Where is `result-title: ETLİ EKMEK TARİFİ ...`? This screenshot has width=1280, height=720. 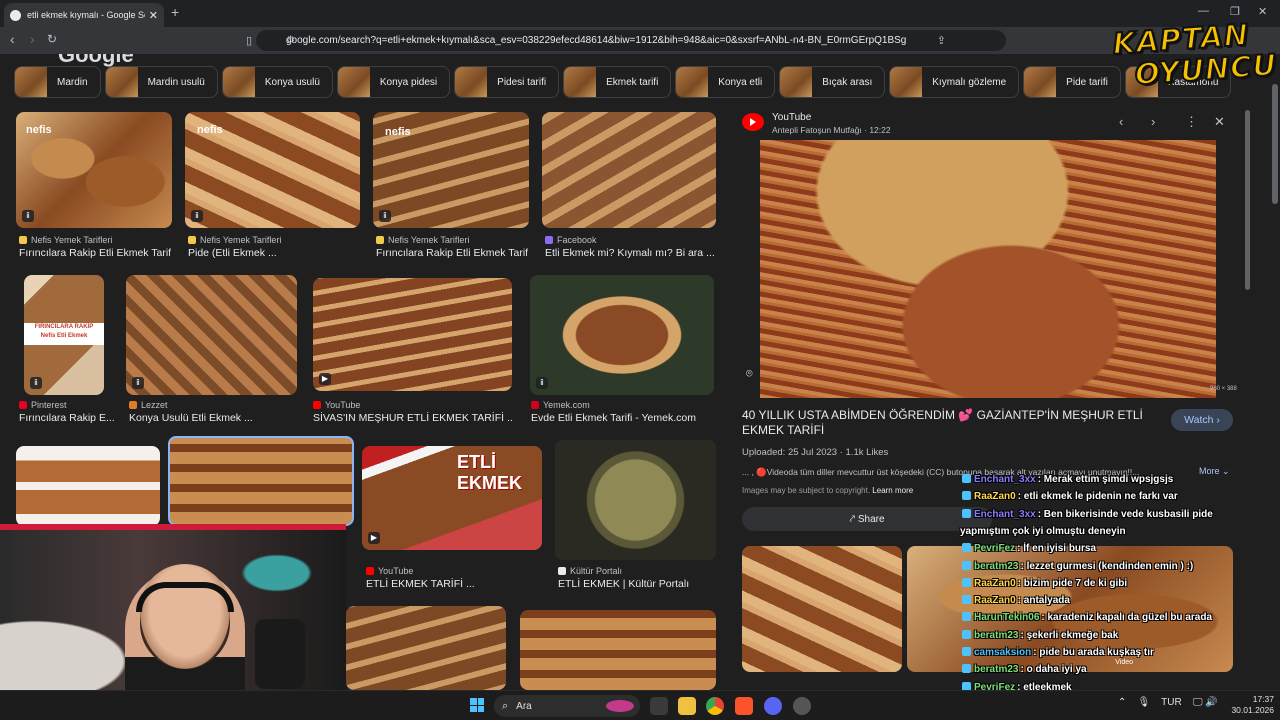 result-title: ETLİ EKMEK TARİFİ ... is located at coordinates (453, 584).